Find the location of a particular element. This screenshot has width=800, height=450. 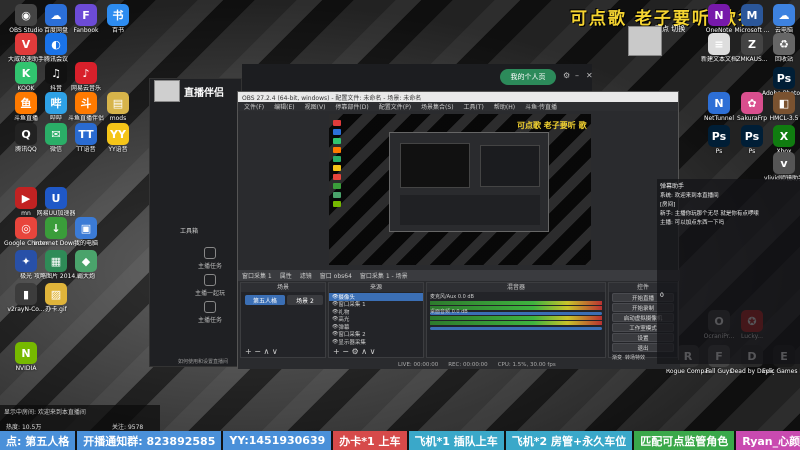

ticker-item: 办卡*1 上车 is located at coordinates (371, 440).